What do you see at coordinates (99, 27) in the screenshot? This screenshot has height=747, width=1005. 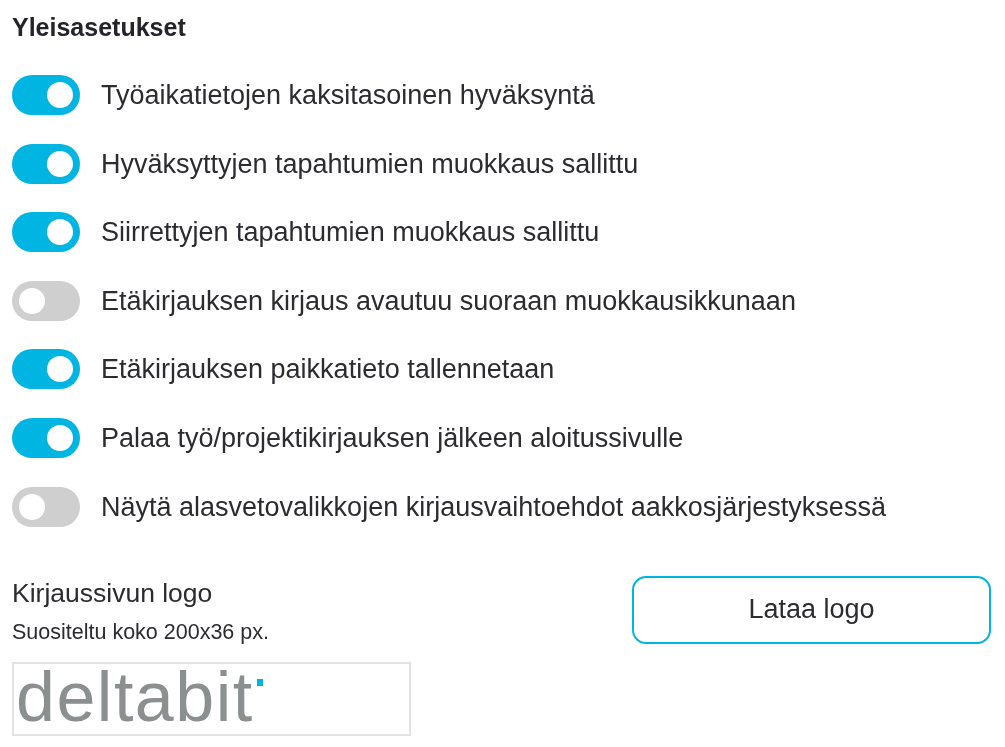 I see `section-title: Yleisasetukset` at bounding box center [99, 27].